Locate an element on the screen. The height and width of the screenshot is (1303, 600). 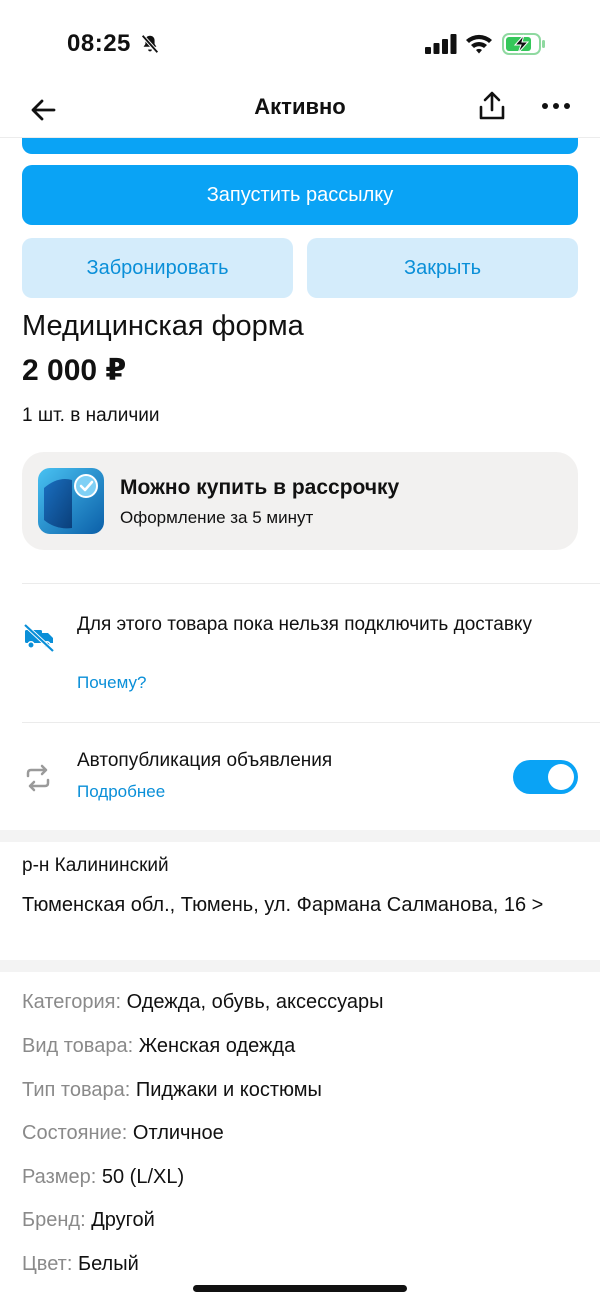
spec-value: Пиджаки и костюмы is located at coordinates (228, 1090).